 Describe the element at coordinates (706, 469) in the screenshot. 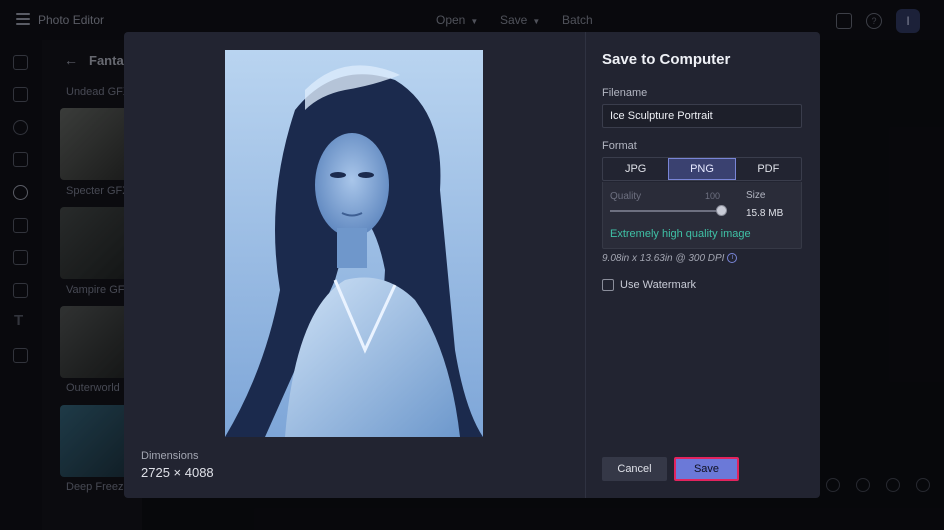

I see `save-button: Save` at that location.